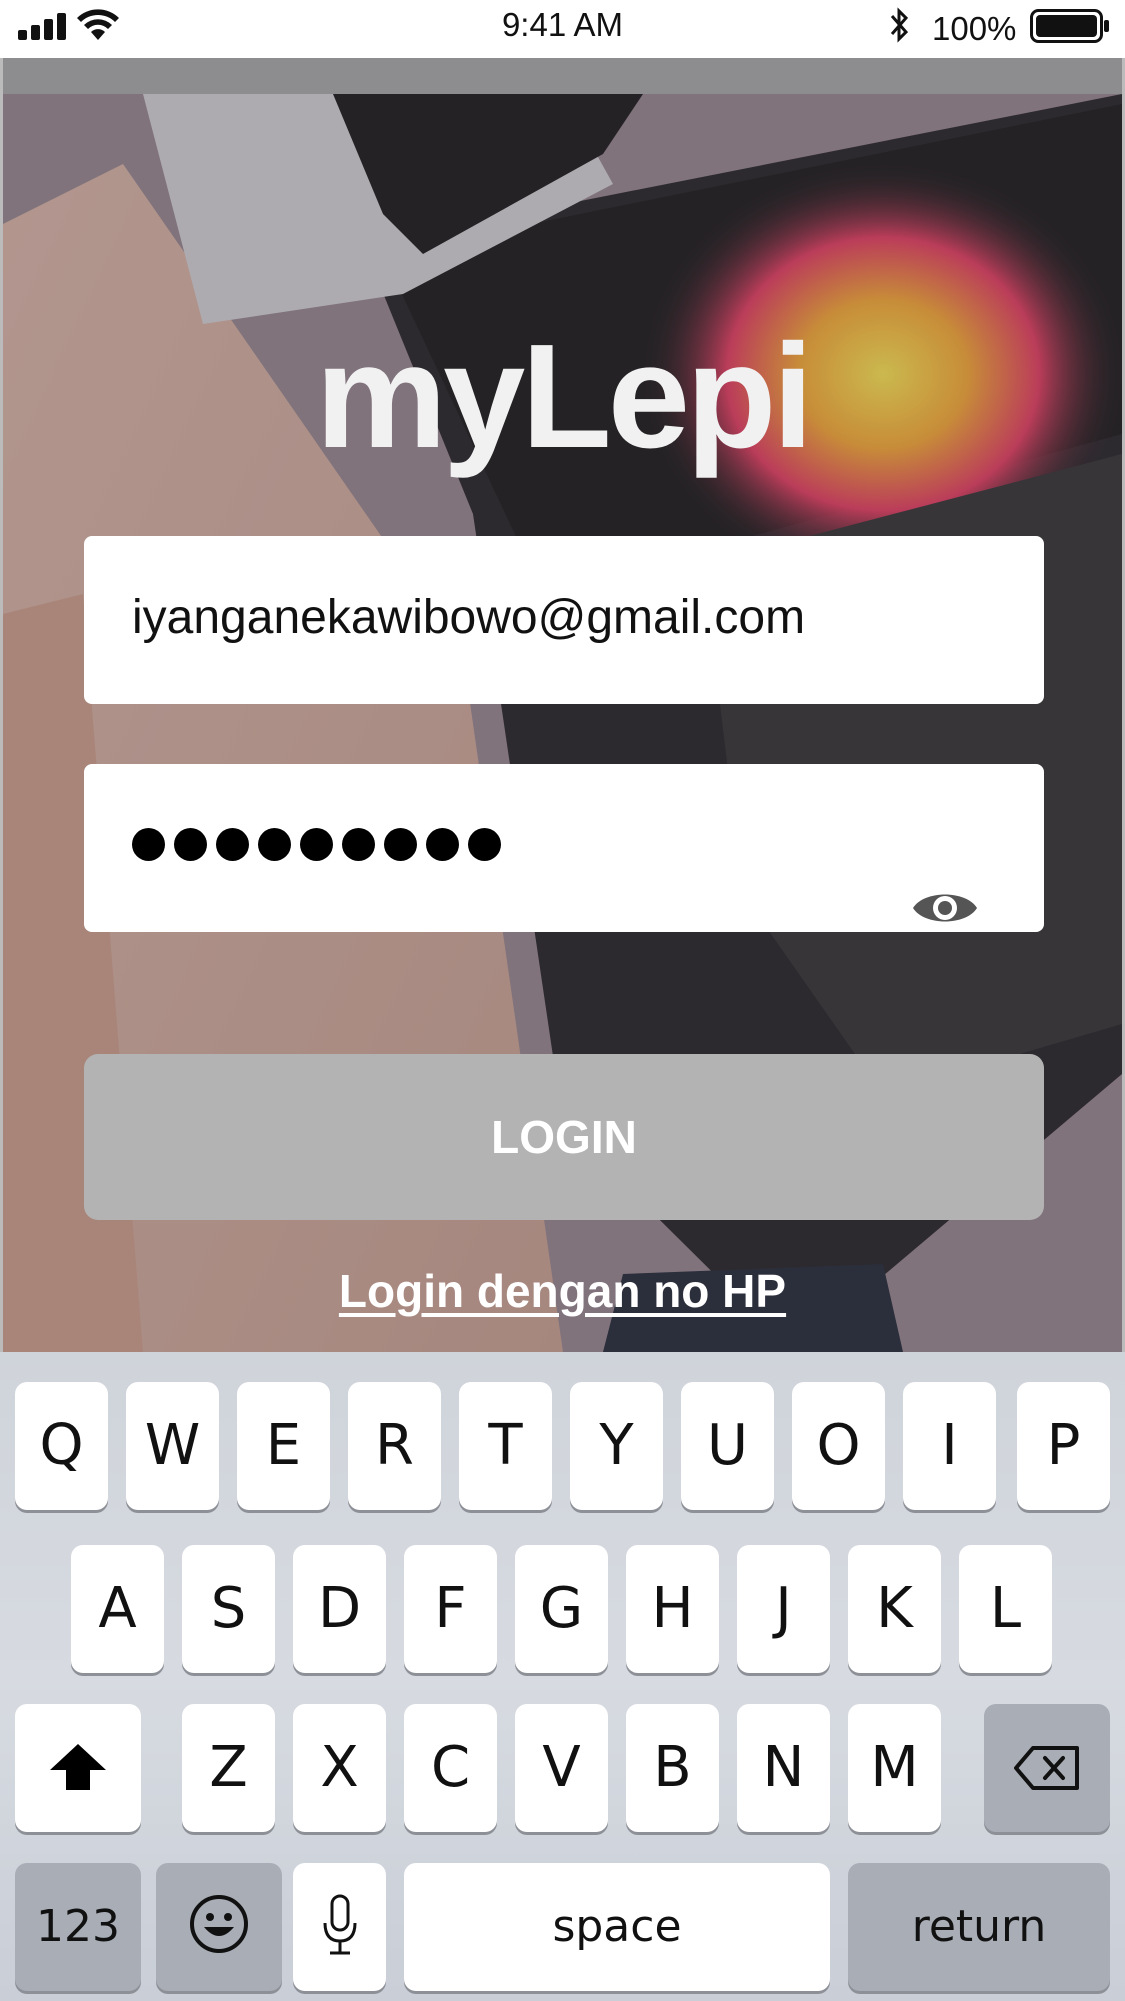  I want to click on battery-icon, so click(1069, 26).